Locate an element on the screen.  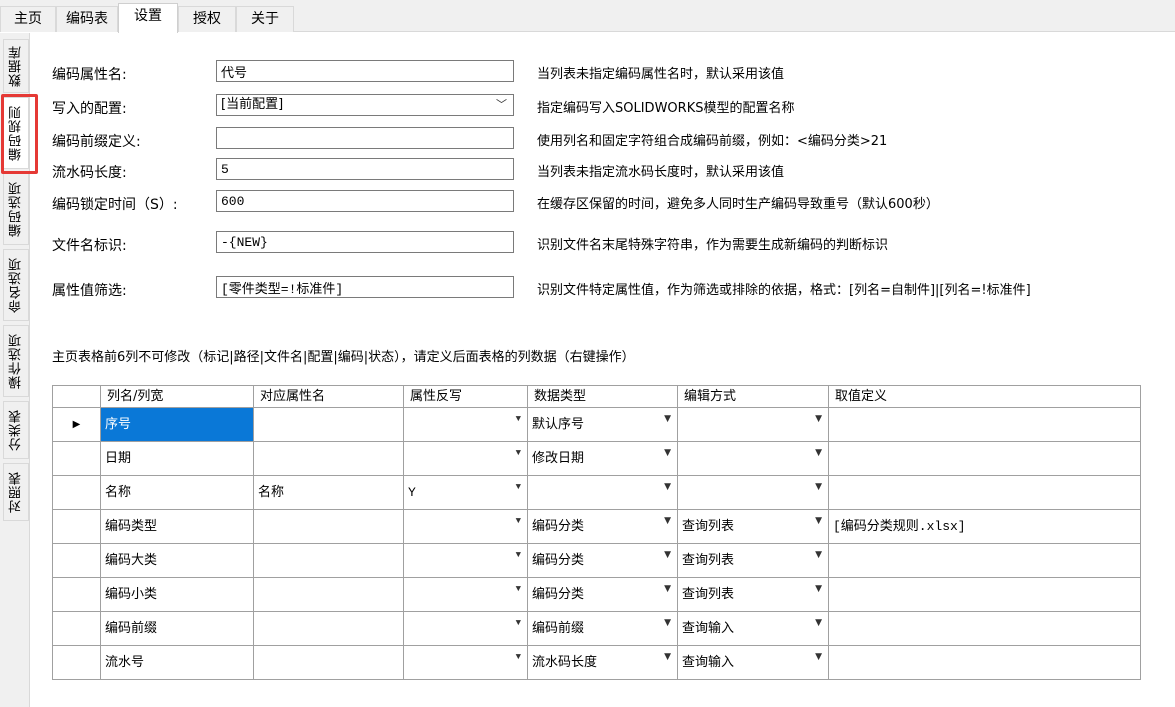
table-row: ▶ 序号 ▼ 默认序号 ▼ ▼ is located at coordinates (596, 425).